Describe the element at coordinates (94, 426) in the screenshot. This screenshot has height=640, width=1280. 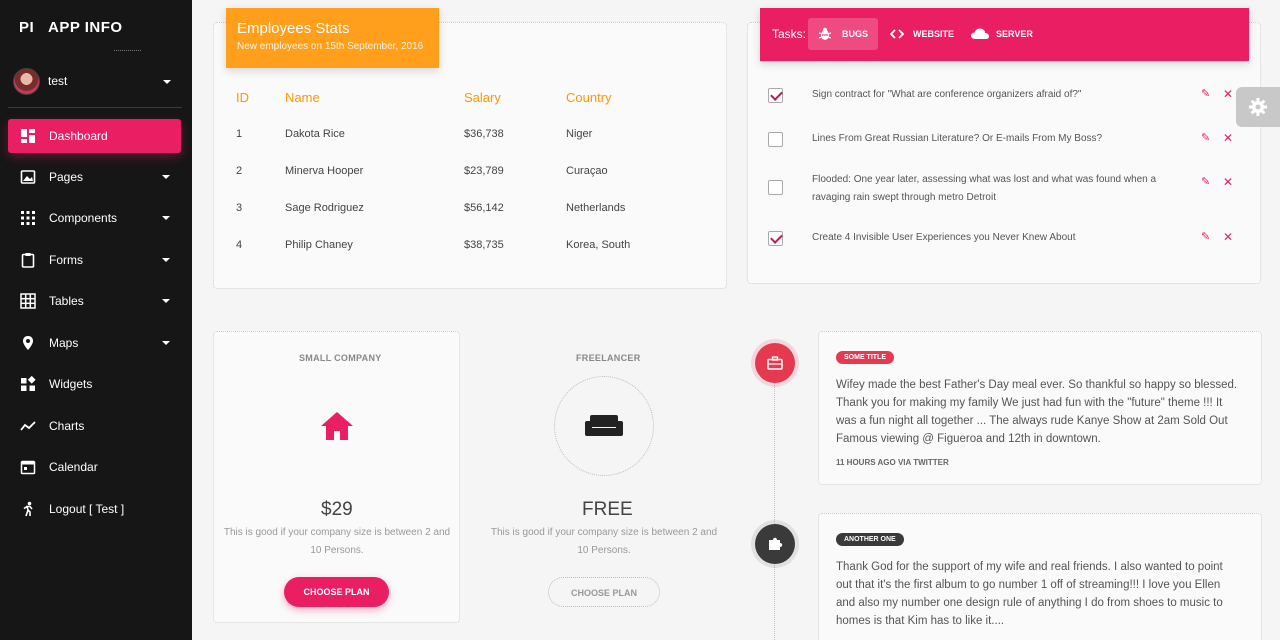
I see `sidebar-item-charts: Charts` at that location.